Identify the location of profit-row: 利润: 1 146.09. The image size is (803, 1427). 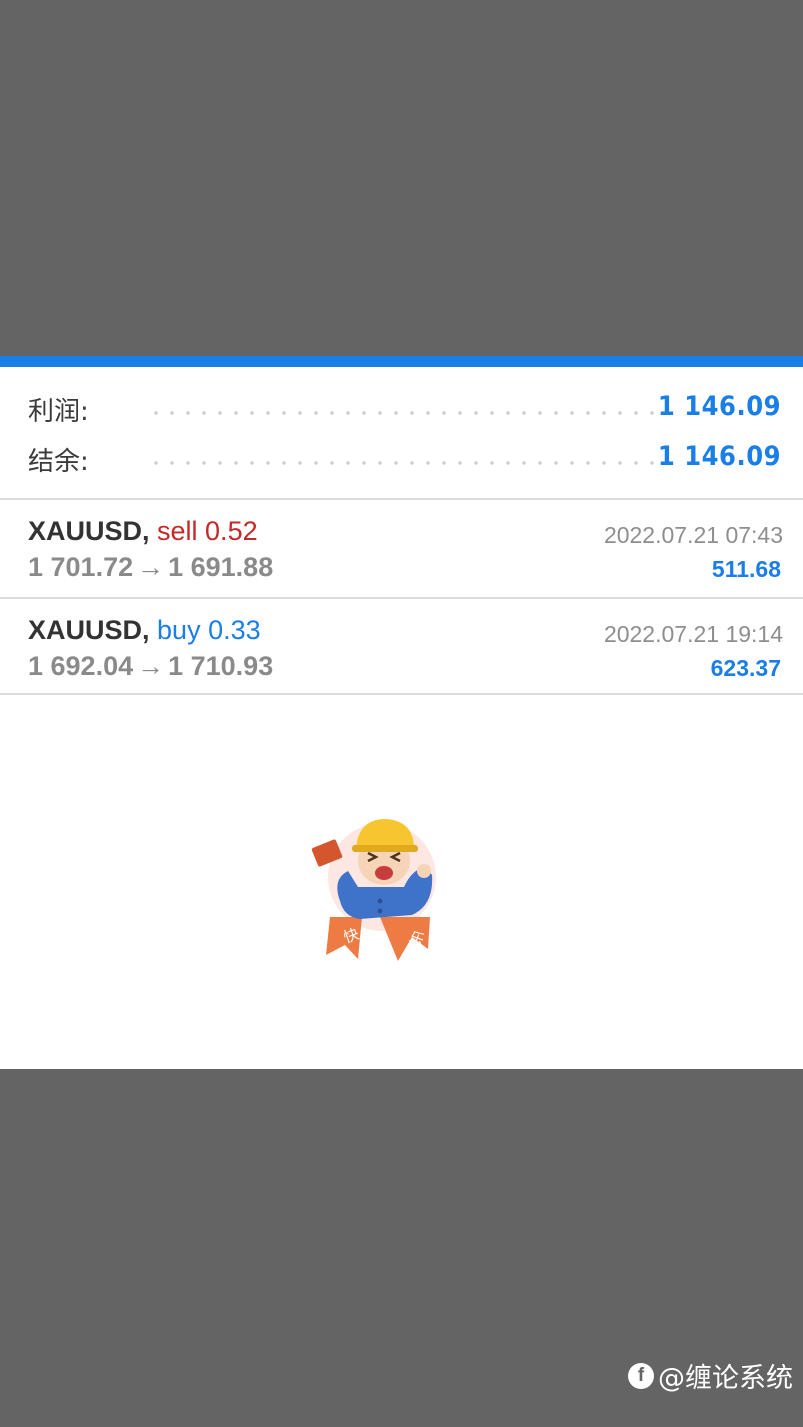
(401, 408).